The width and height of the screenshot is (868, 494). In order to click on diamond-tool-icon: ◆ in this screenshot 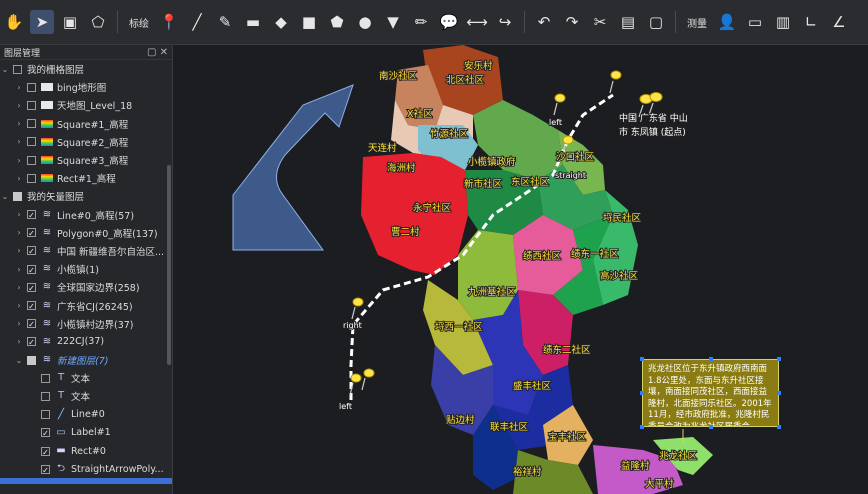, I will do `click(281, 22)`.